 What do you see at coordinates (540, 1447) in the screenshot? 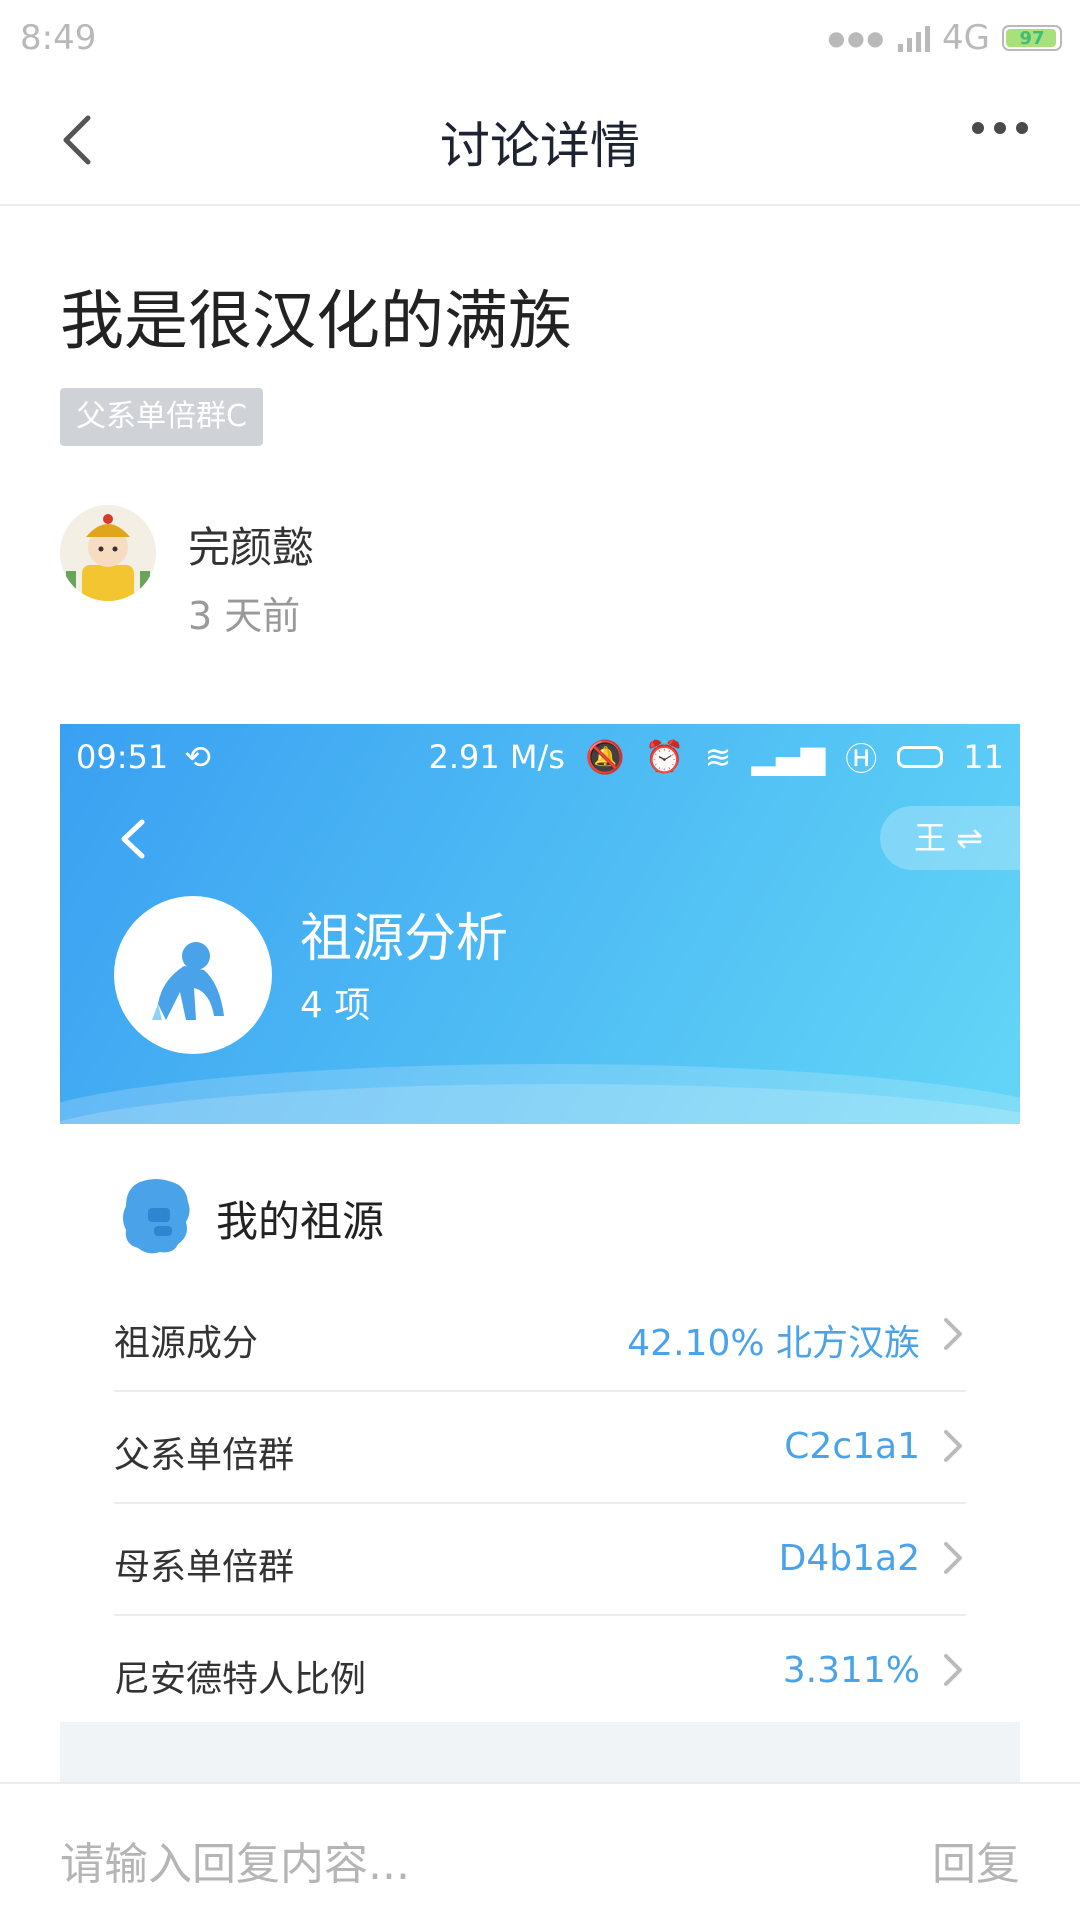
I see `list-item-paternal-haplogroup: 父系单倍群 C2c1a1` at bounding box center [540, 1447].